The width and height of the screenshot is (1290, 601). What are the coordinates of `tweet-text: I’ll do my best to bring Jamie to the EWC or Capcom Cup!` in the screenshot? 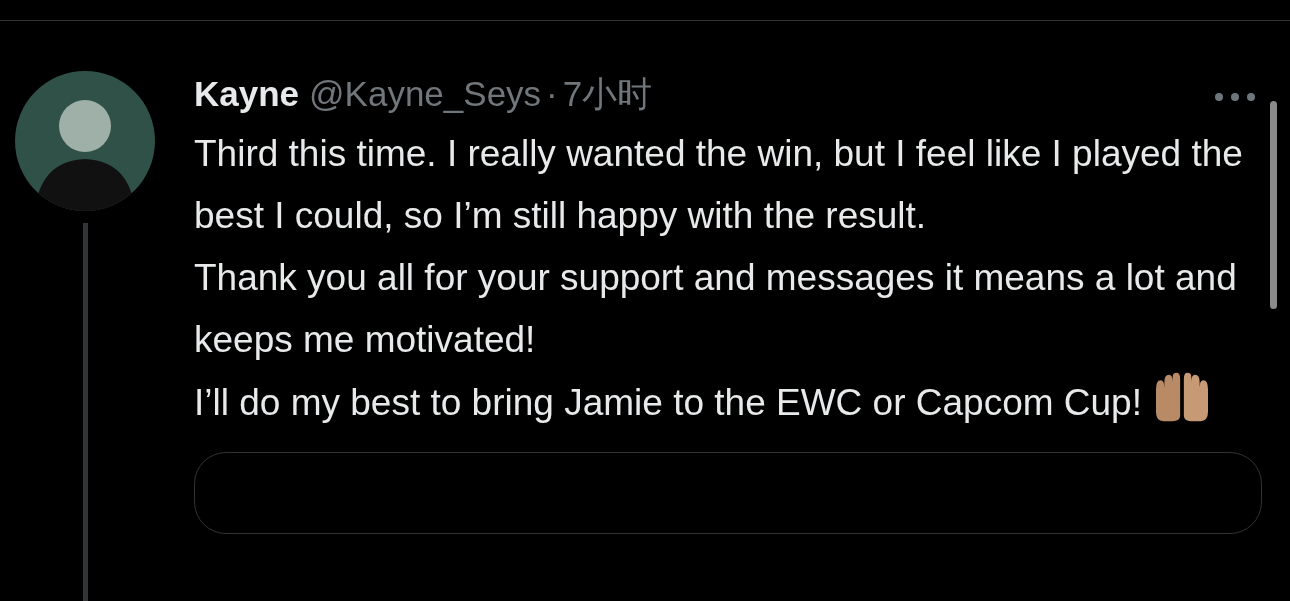 It's located at (668, 402).